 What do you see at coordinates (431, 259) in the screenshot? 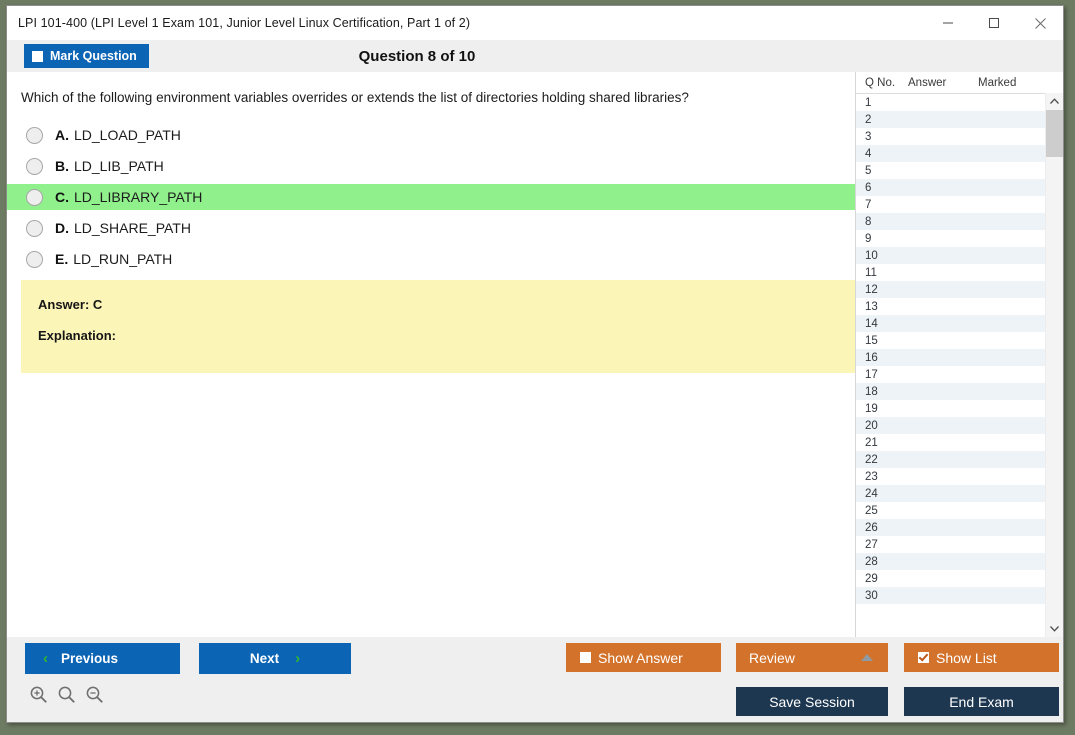
I see `option-row: E. LD_RUN_PATH` at bounding box center [431, 259].